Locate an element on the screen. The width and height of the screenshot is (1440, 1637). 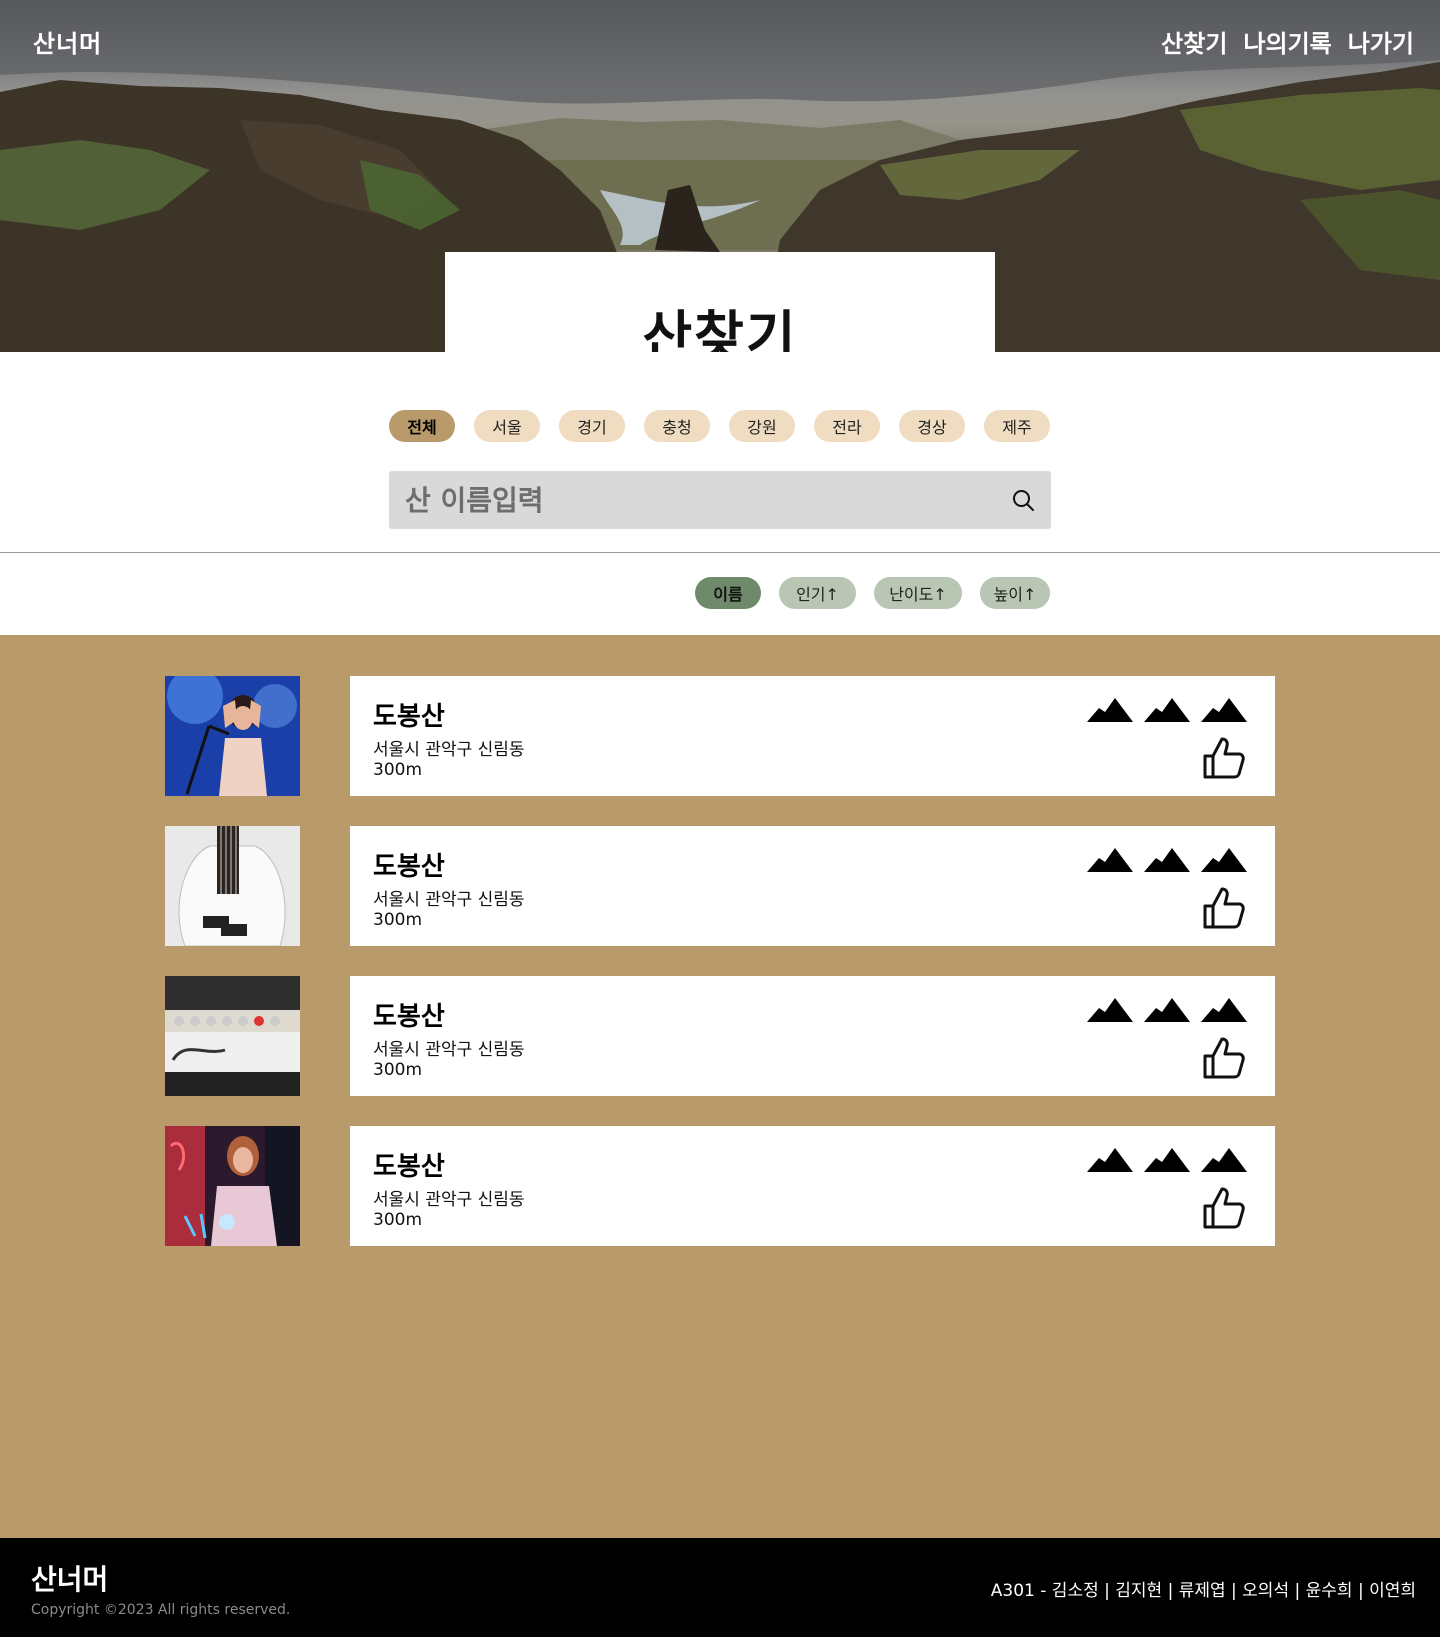
neon-portrait-photo is located at coordinates (232, 1186).